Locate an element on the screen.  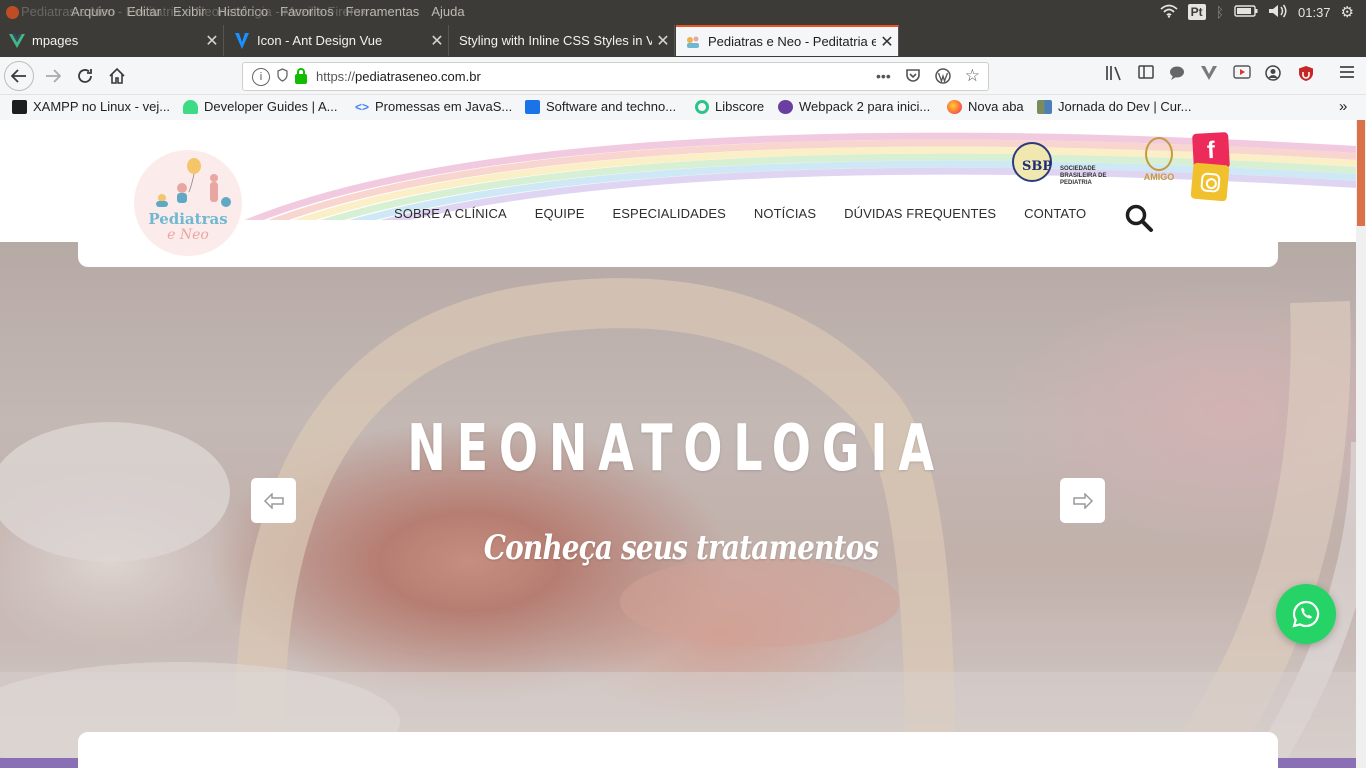
header-card is located at coordinates (678, 243).